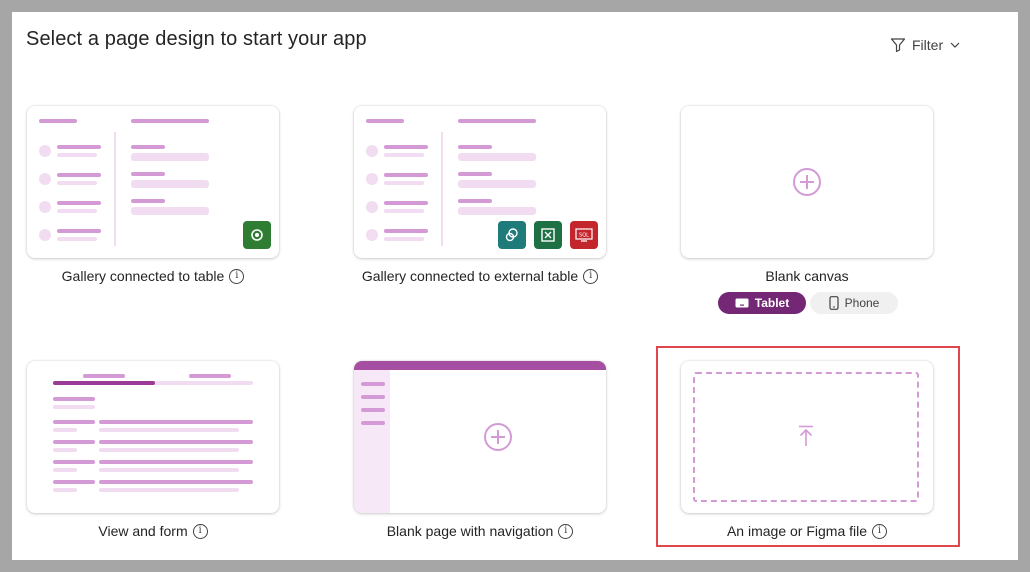  I want to click on sharepoint-icon, so click(512, 235).